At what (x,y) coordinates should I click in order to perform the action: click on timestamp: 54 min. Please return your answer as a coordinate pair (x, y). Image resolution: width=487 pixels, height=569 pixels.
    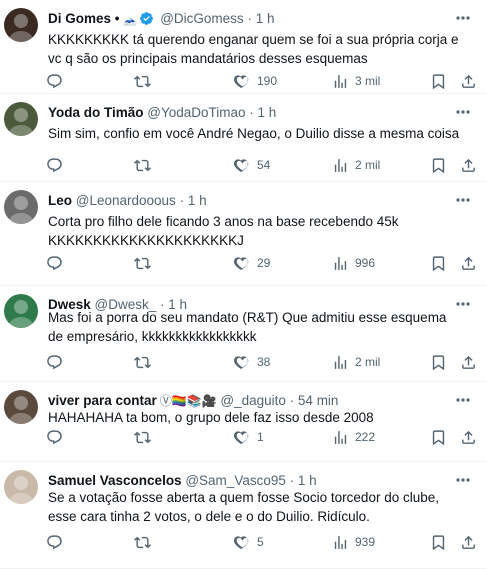
    Looking at the image, I should click on (318, 400).